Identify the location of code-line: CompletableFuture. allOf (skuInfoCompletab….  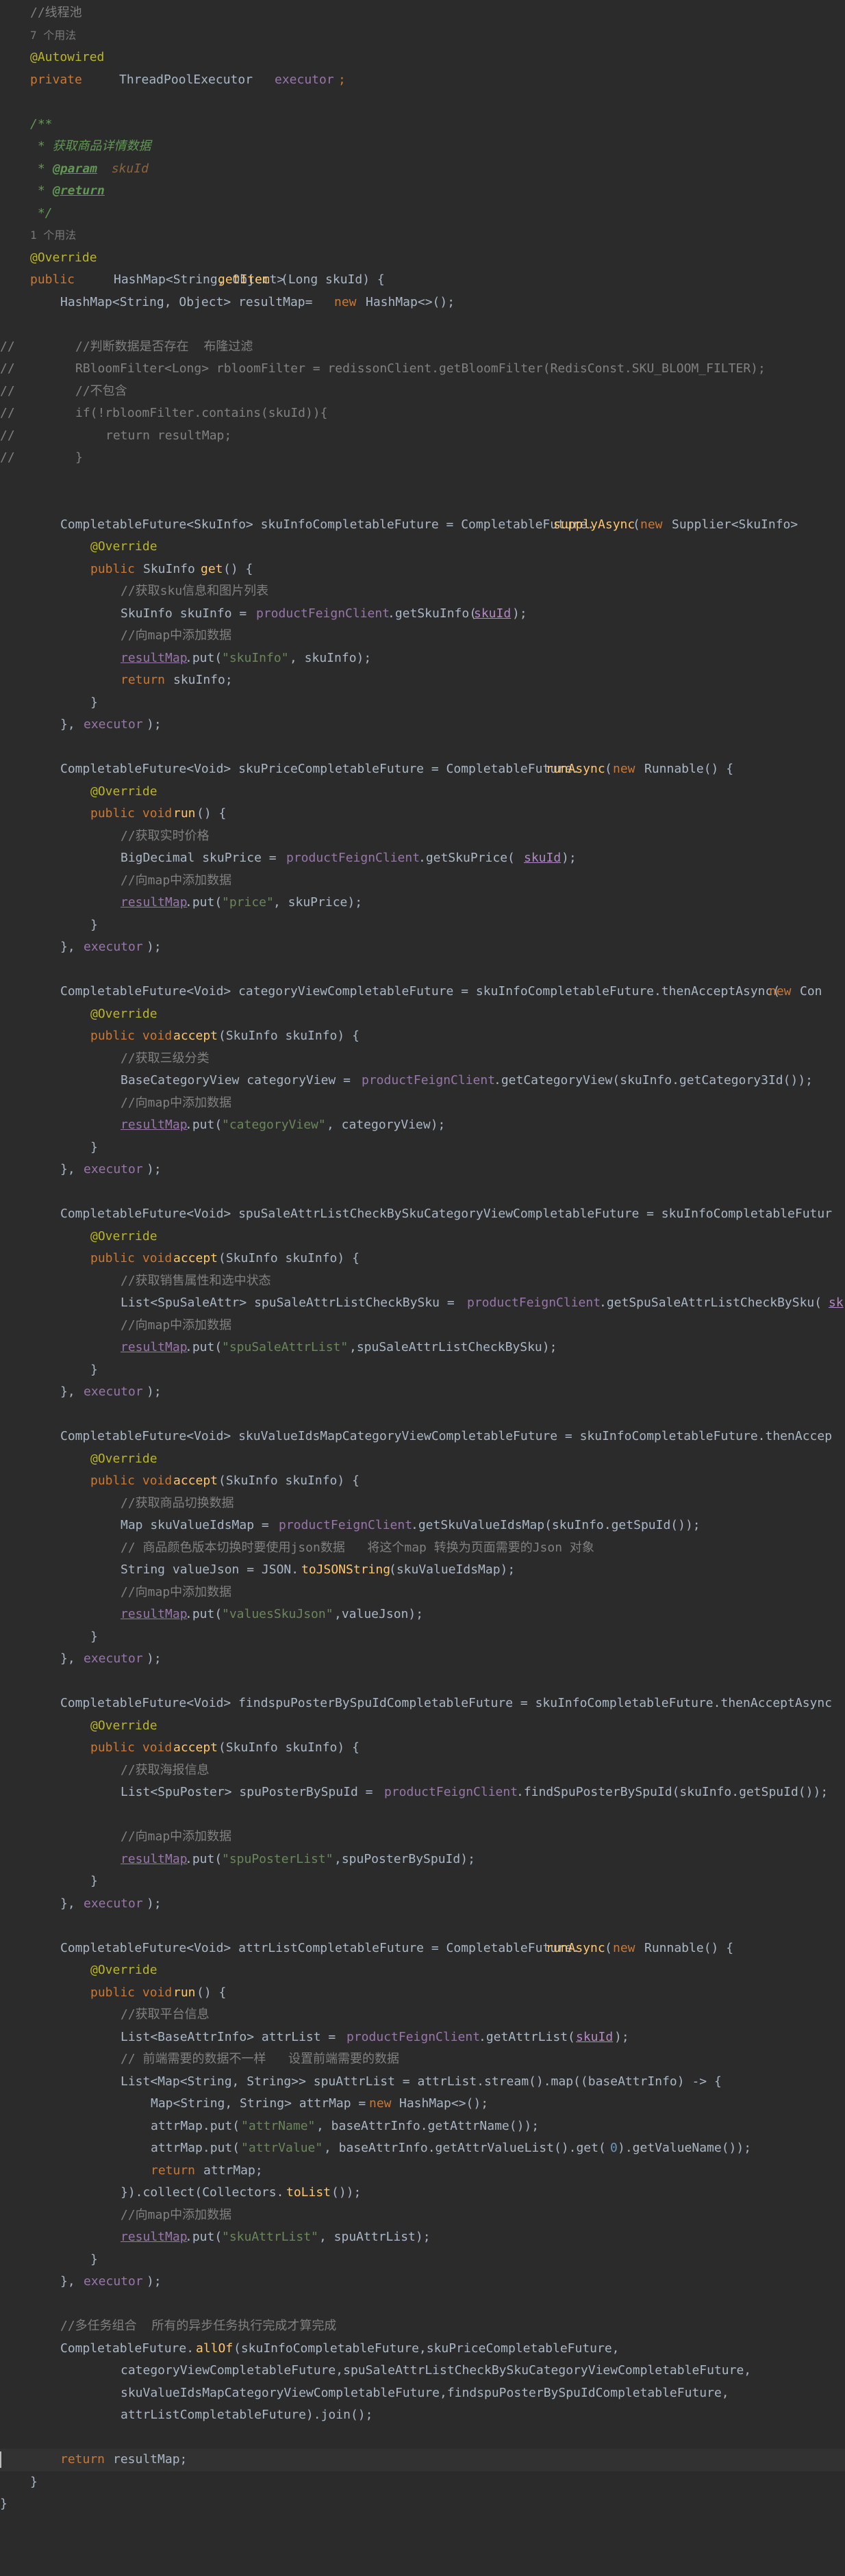
(422, 2349).